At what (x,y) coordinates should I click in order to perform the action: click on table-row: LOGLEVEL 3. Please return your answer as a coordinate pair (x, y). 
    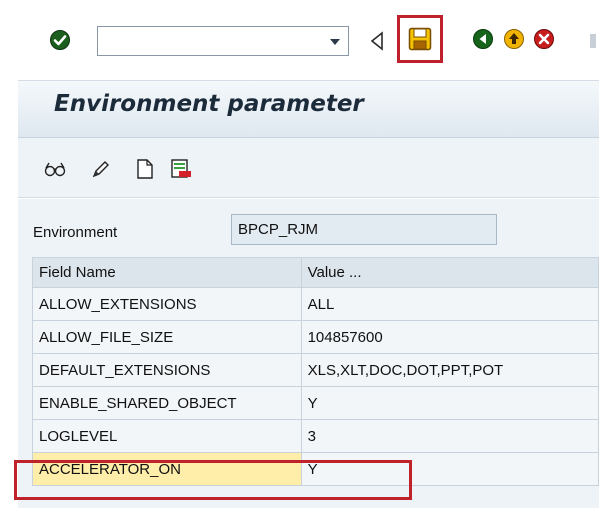
    Looking at the image, I should click on (315, 436).